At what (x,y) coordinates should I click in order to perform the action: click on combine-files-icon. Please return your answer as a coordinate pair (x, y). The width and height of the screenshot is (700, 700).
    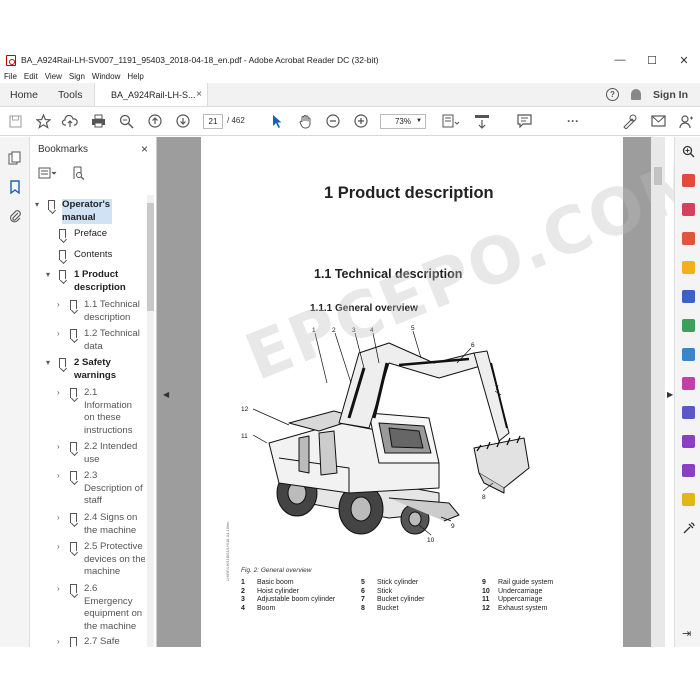
    Looking at the image, I should click on (688, 296).